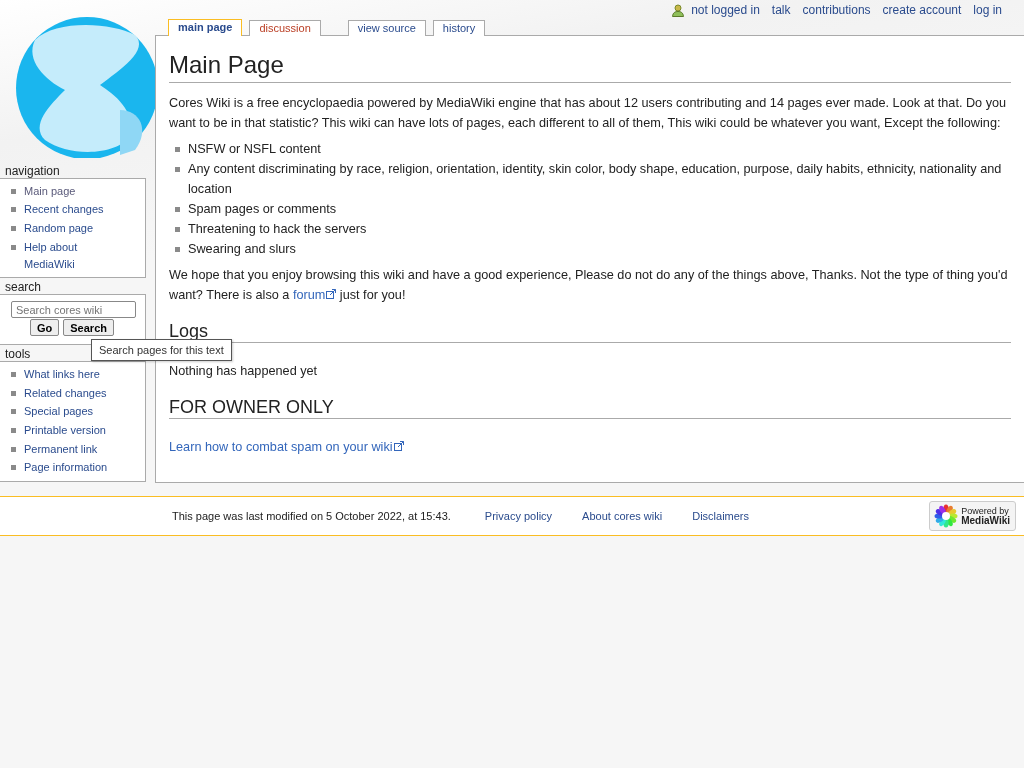 This screenshot has height=768, width=1024. Describe the element at coordinates (71, 255) in the screenshot. I see `sidebar-link: Help about MediaWiki` at that location.